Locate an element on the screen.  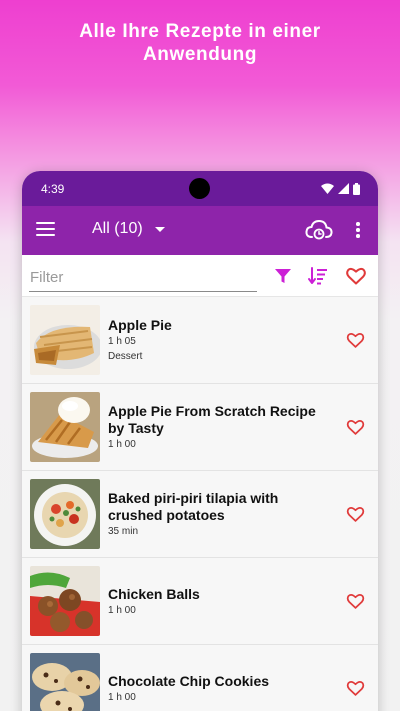
category-label: All (10) is located at coordinates (117, 228).